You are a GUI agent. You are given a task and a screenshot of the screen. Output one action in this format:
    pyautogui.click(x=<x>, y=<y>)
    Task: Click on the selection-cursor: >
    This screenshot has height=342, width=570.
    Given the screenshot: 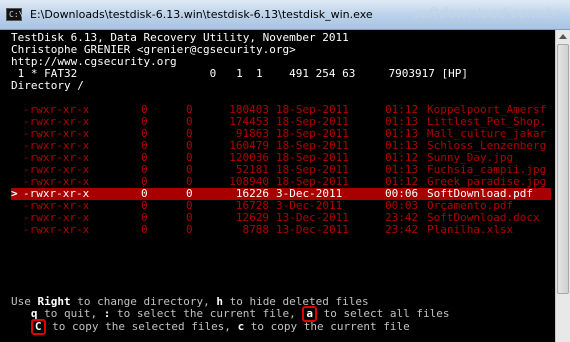 What is the action you would take?
    pyautogui.click(x=14, y=193)
    